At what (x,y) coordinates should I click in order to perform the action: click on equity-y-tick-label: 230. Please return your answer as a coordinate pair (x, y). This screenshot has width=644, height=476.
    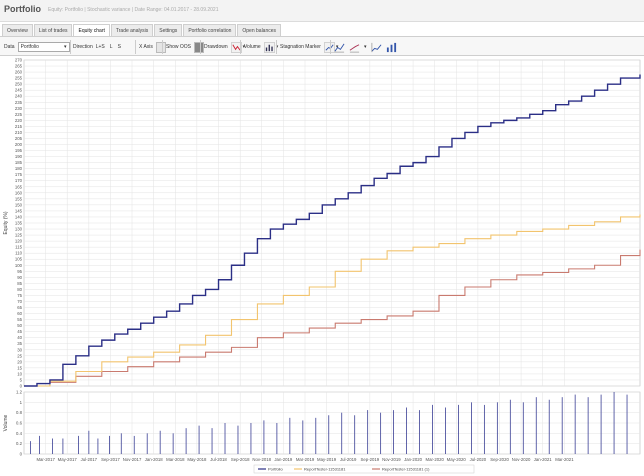
    Looking at the image, I should click on (19, 108).